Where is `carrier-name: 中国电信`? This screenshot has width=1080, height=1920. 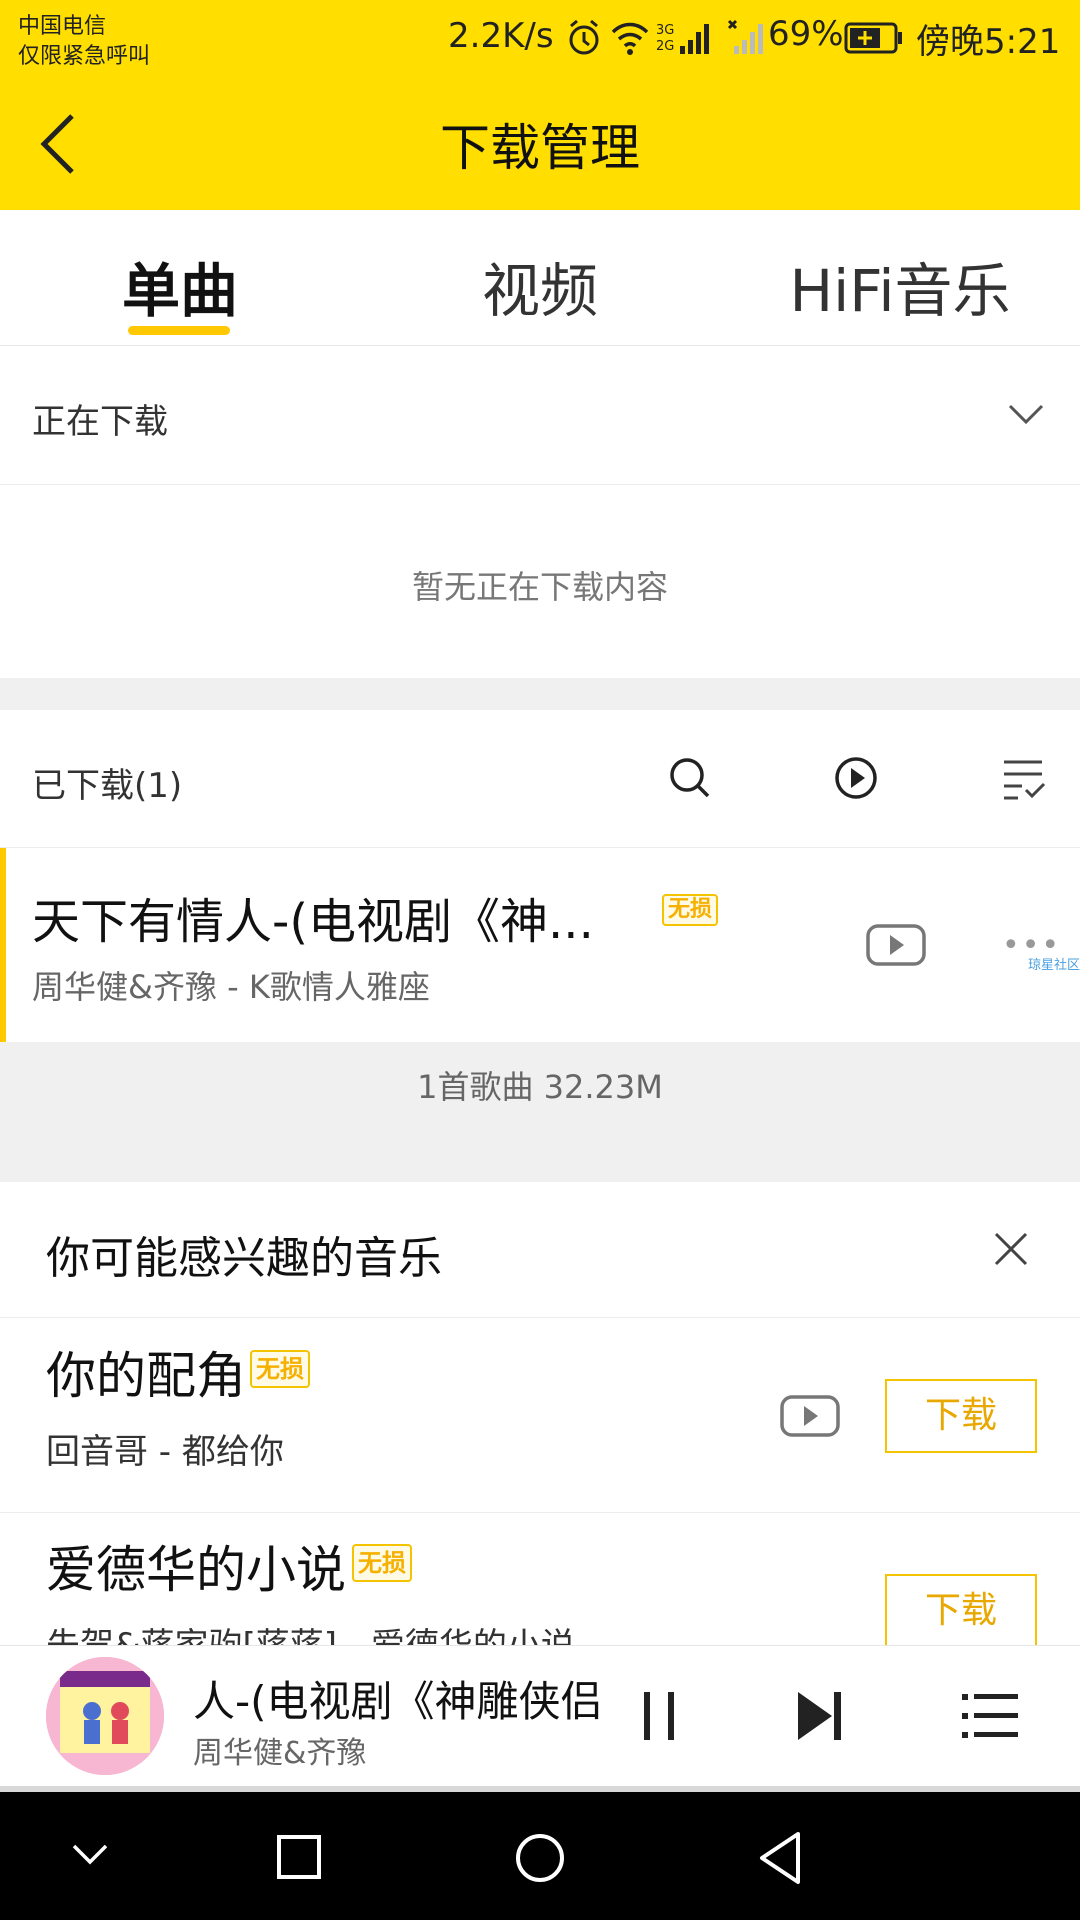
carrier-name: 中国电信 is located at coordinates (62, 26).